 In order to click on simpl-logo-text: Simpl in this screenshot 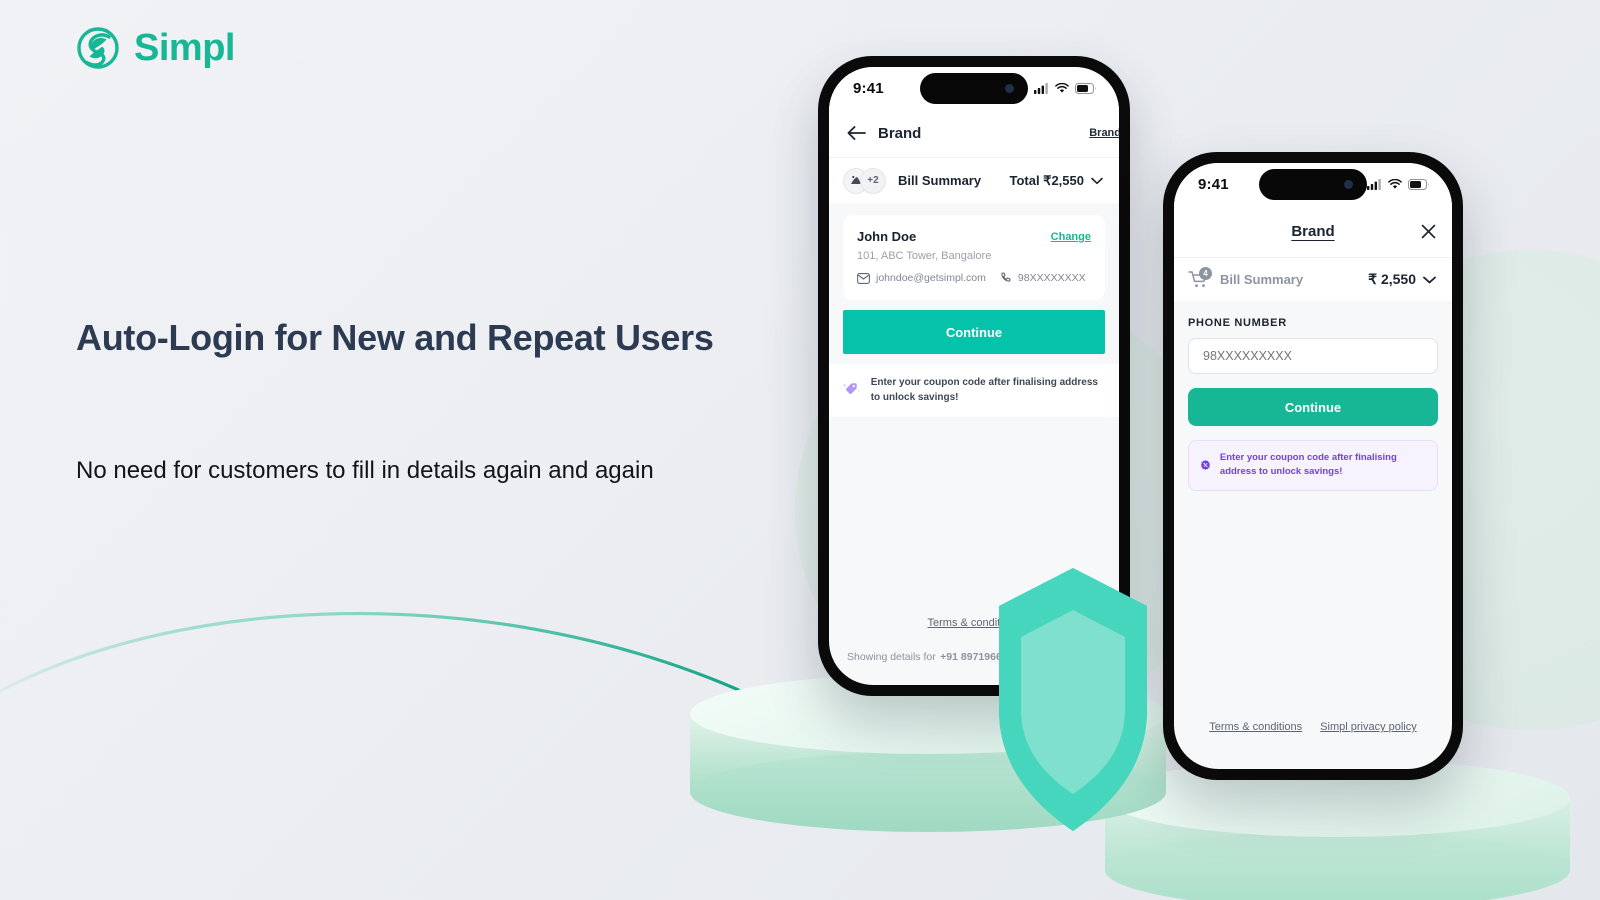, I will do `click(184, 47)`.